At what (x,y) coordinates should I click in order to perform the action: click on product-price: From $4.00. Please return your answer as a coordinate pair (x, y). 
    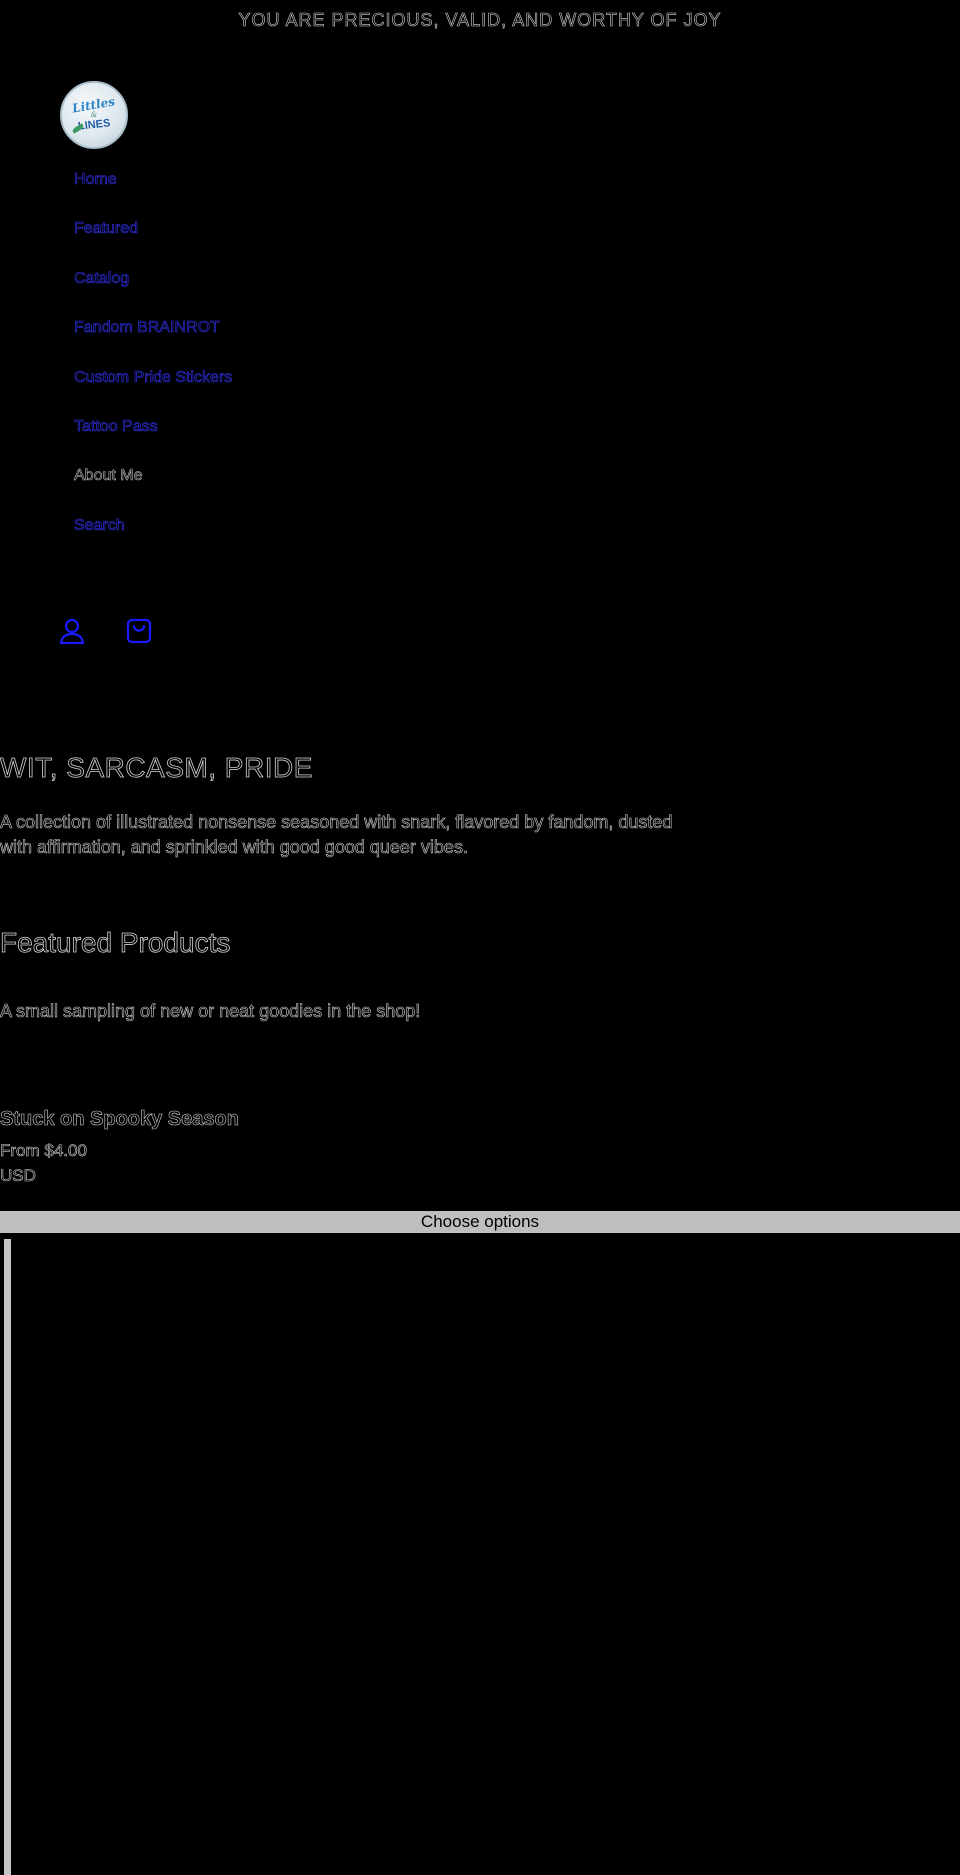
    Looking at the image, I should click on (43, 1151).